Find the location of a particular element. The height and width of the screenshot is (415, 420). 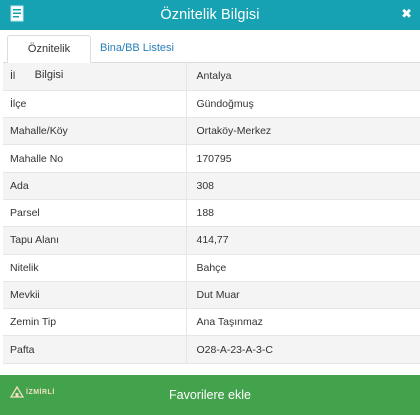

add-to-favorites-button: Favorilere ekle is located at coordinates (210, 395).